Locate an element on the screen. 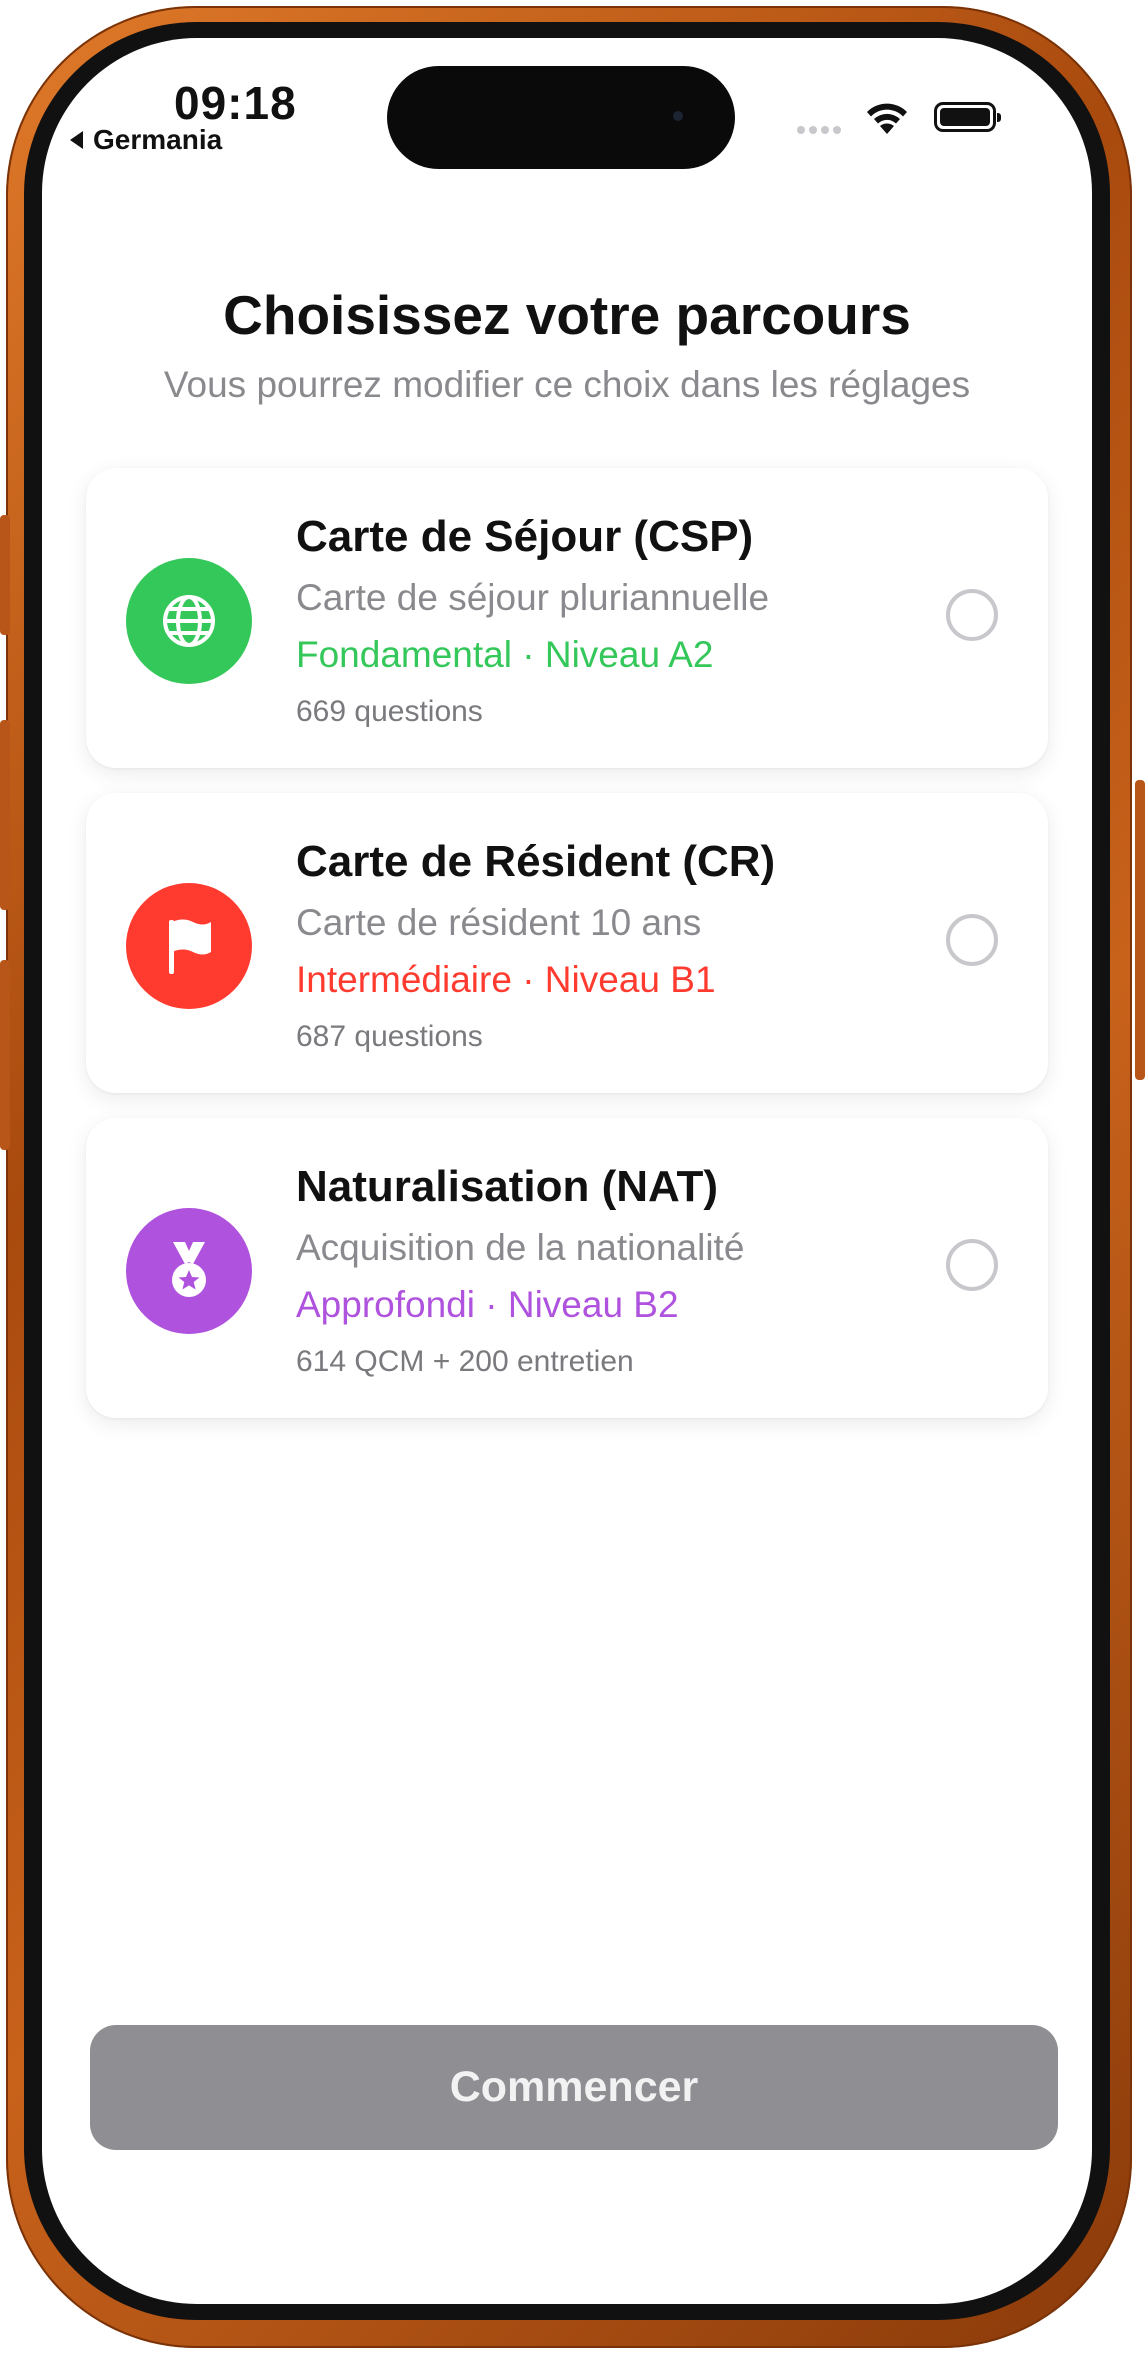 Image resolution: width=1145 pixels, height=2358 pixels. camera-icon is located at coordinates (678, 116).